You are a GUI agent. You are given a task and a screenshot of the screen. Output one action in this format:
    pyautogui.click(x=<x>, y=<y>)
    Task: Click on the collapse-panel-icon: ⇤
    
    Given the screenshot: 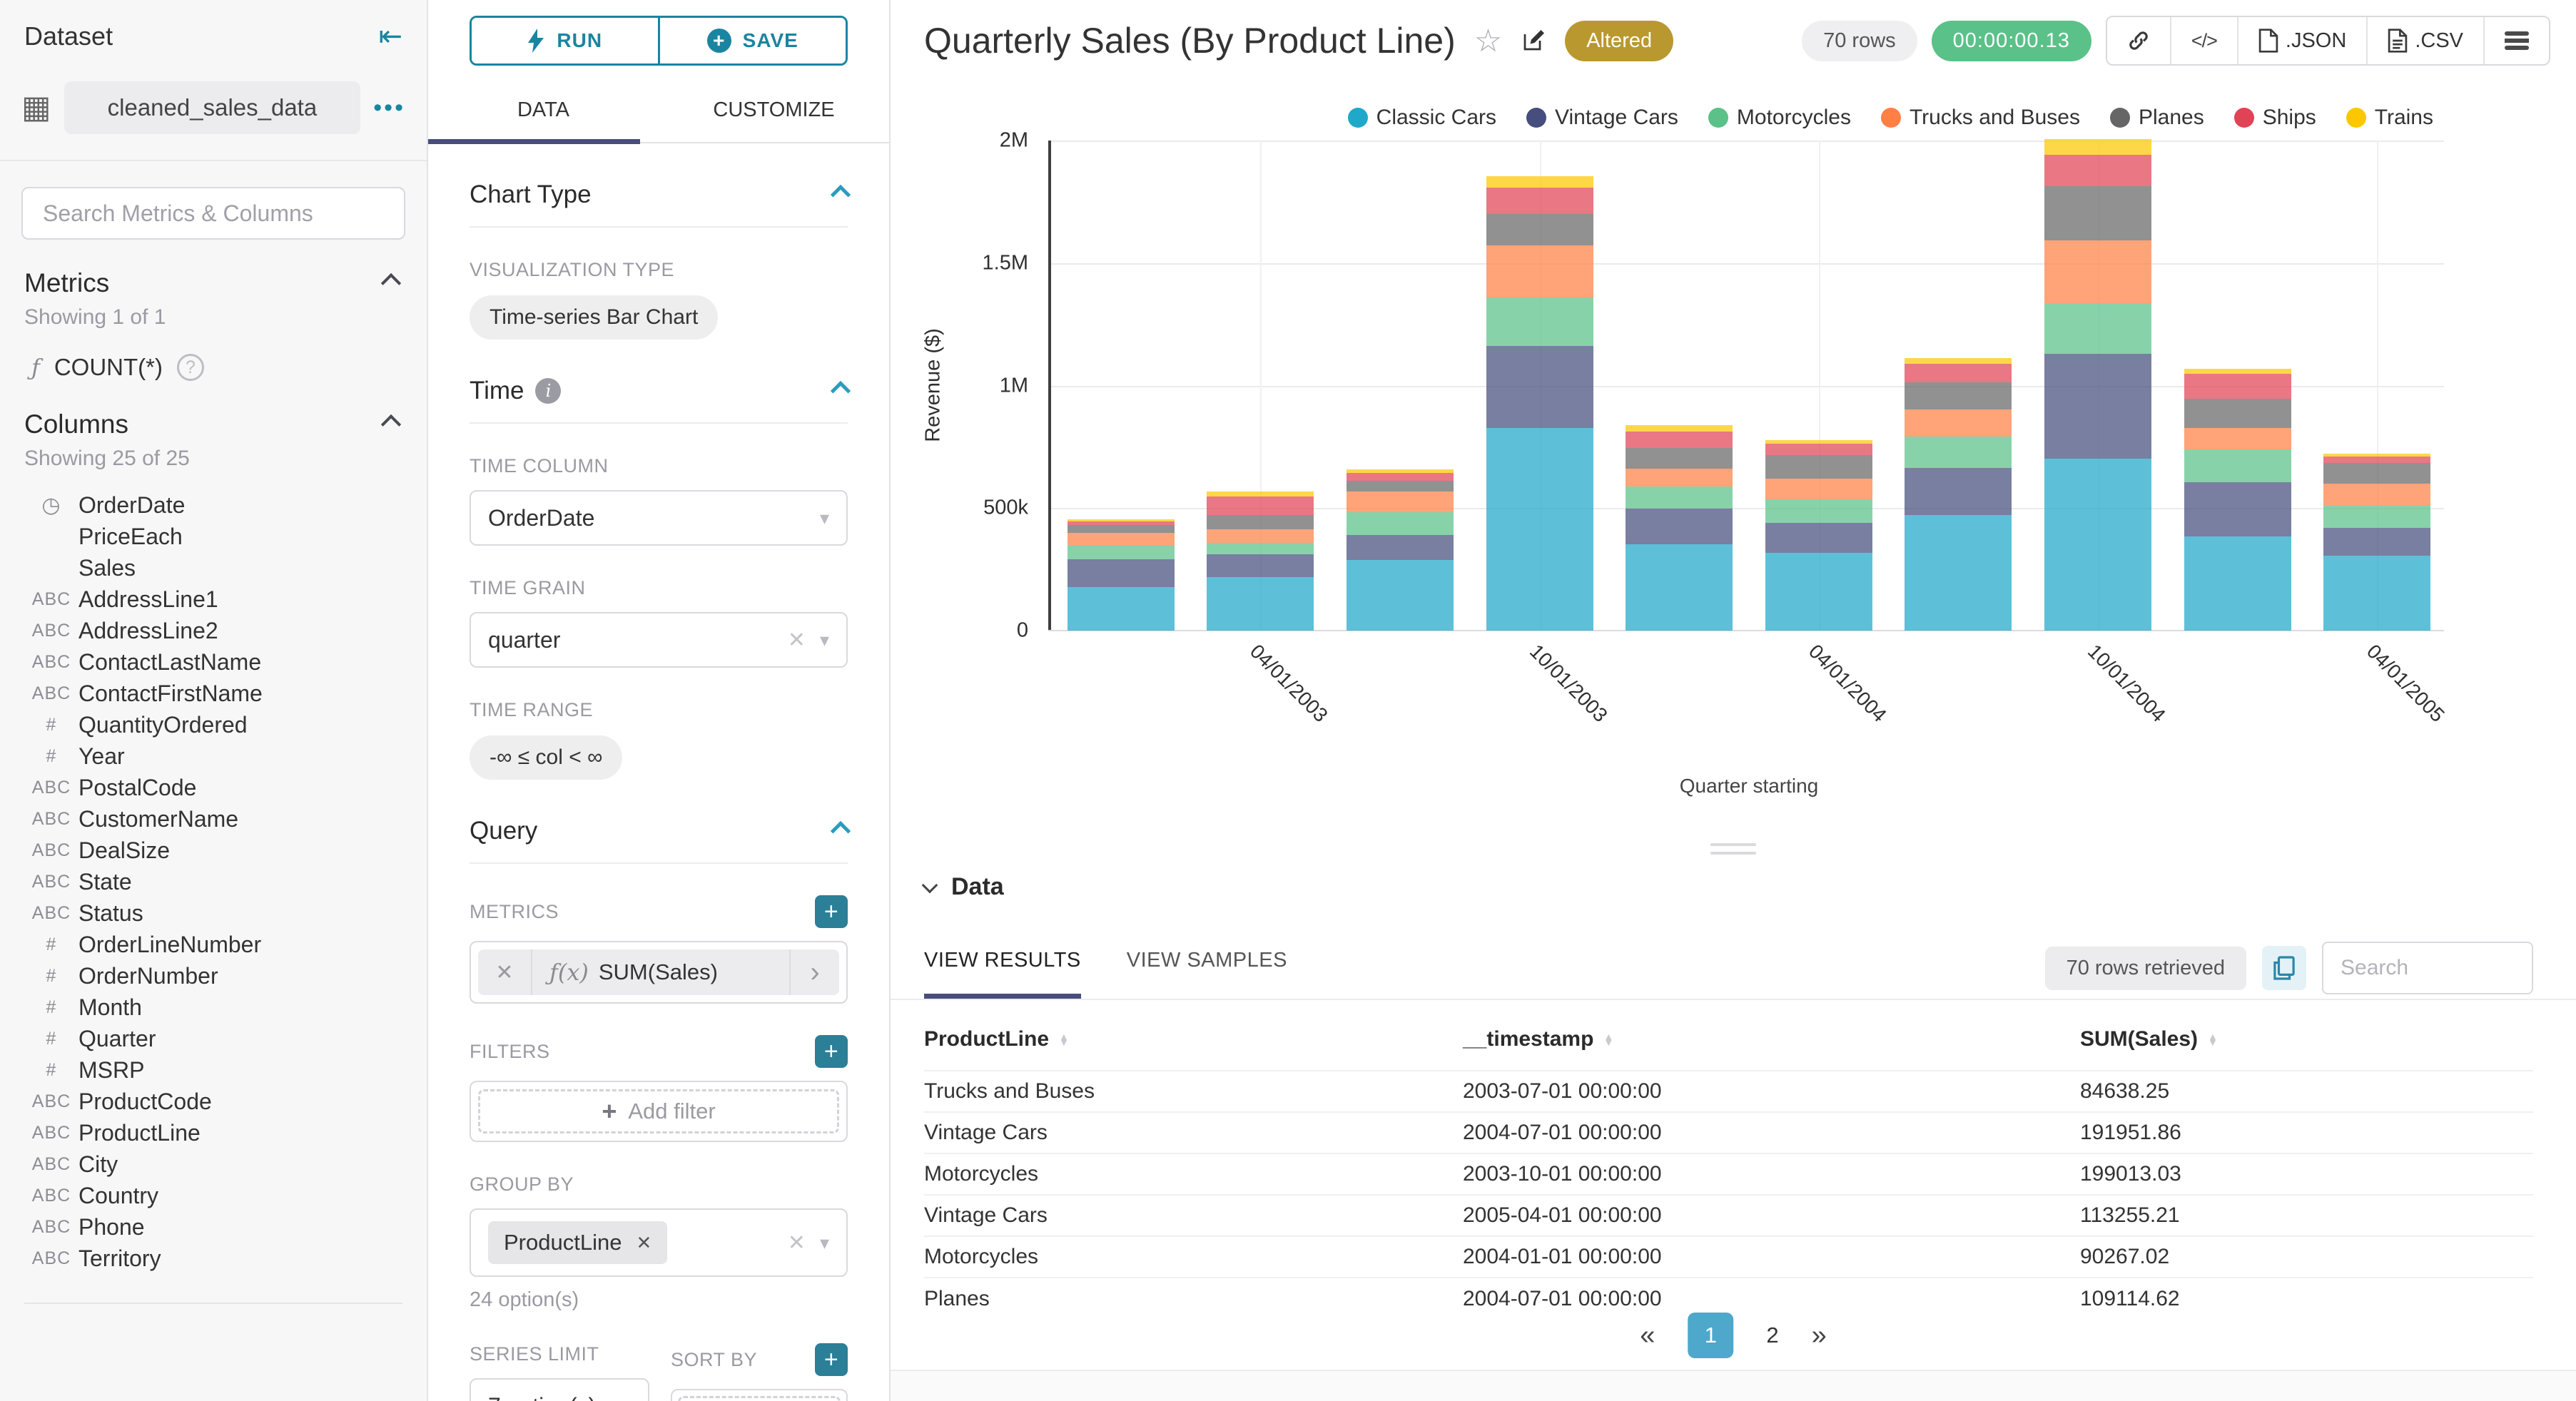 What is the action you would take?
    pyautogui.click(x=390, y=36)
    